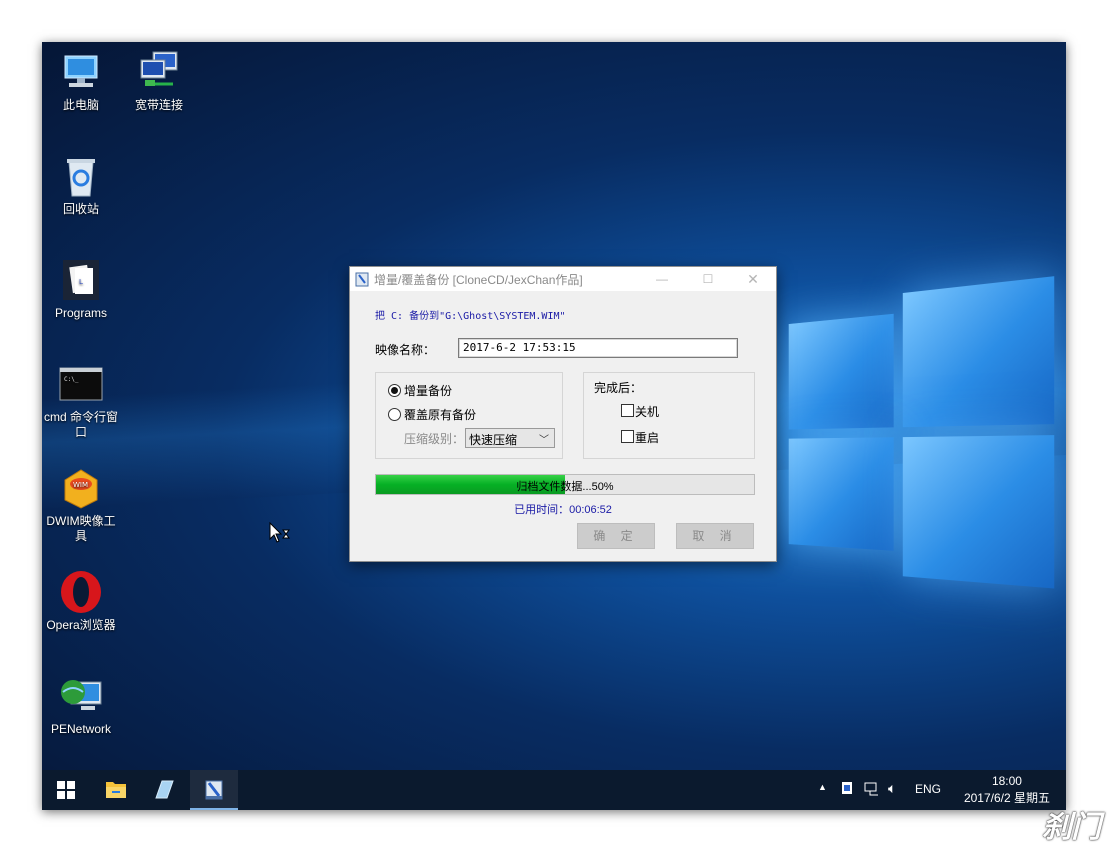 The height and width of the screenshot is (852, 1108). What do you see at coordinates (428, 390) in the screenshot?
I see `incremental-label: 增量备份` at bounding box center [428, 390].